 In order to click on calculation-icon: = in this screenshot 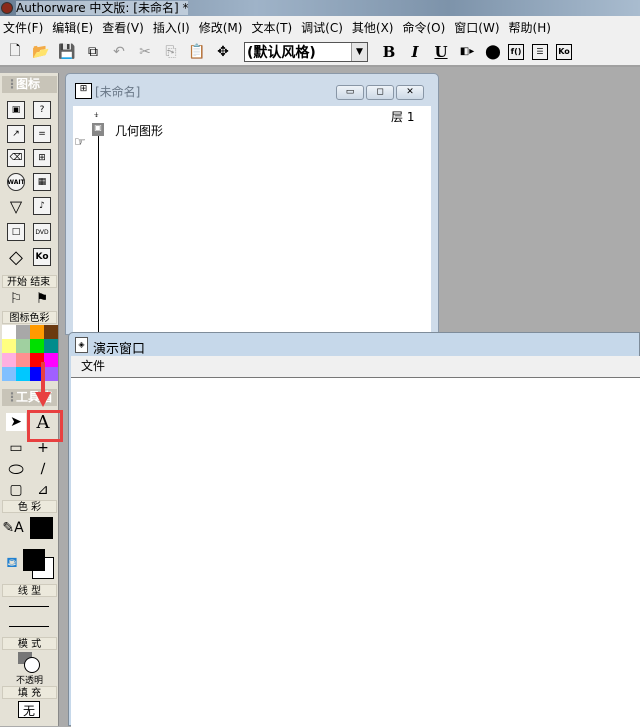, I will do `click(42, 134)`.